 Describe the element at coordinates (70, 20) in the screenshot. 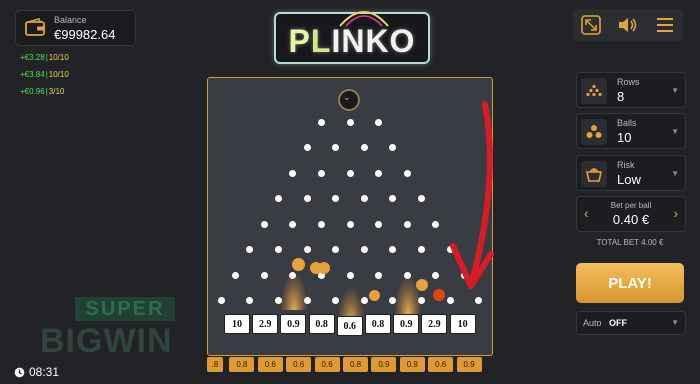

I see `balance-label: Balance` at that location.